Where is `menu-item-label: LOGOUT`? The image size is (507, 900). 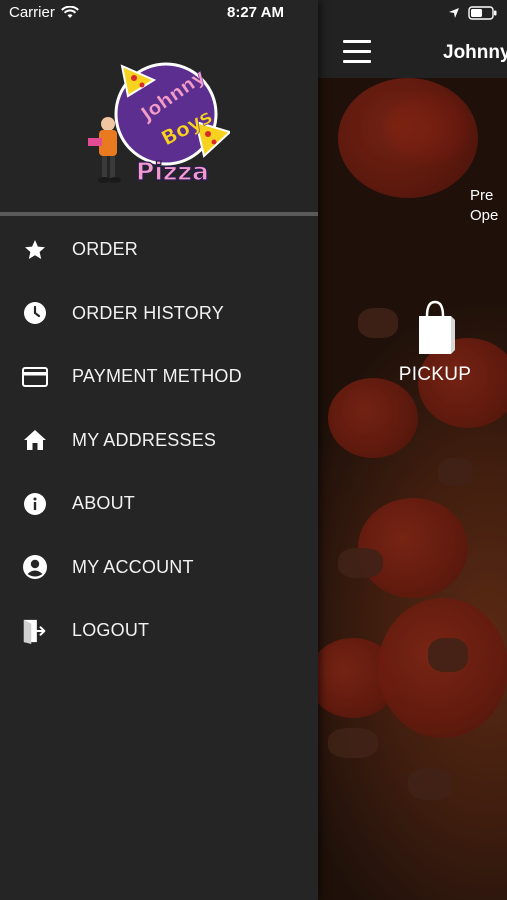 menu-item-label: LOGOUT is located at coordinates (111, 630).